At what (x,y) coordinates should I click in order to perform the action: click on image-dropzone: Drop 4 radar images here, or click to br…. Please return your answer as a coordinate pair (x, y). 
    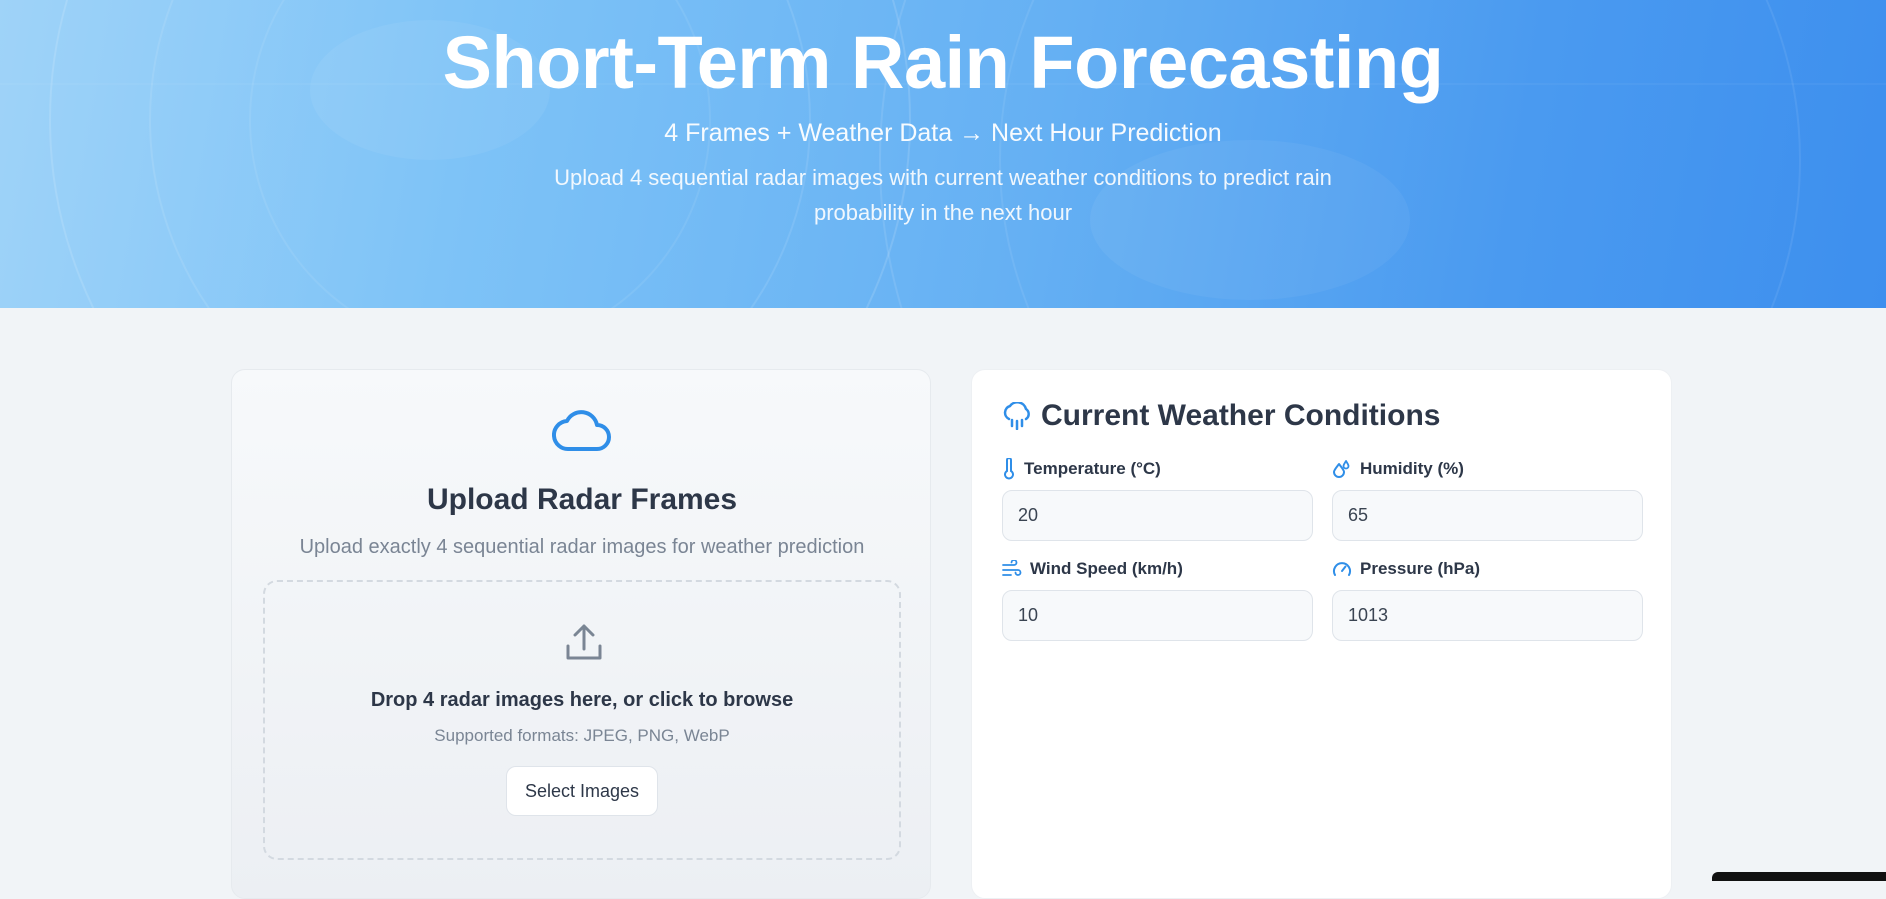
    Looking at the image, I should click on (582, 720).